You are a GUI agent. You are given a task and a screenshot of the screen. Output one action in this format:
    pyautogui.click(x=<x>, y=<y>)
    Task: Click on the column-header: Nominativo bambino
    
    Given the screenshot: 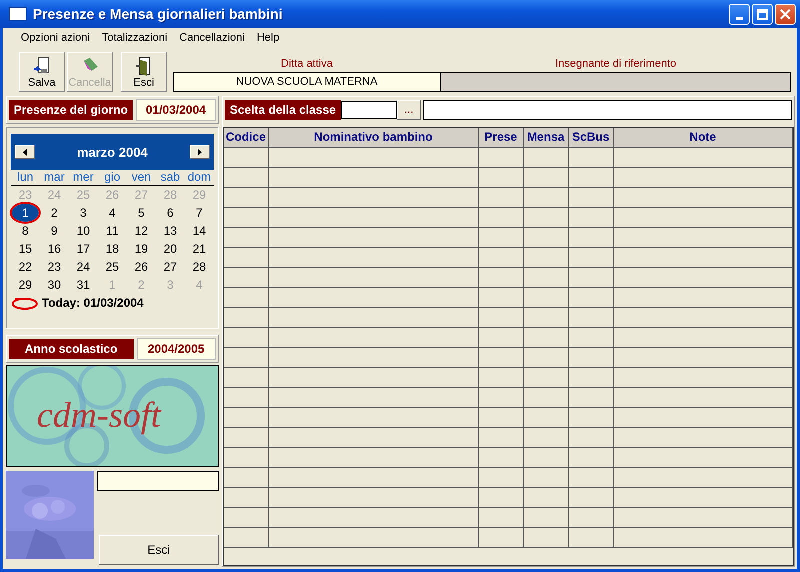 What is the action you would take?
    pyautogui.click(x=374, y=138)
    